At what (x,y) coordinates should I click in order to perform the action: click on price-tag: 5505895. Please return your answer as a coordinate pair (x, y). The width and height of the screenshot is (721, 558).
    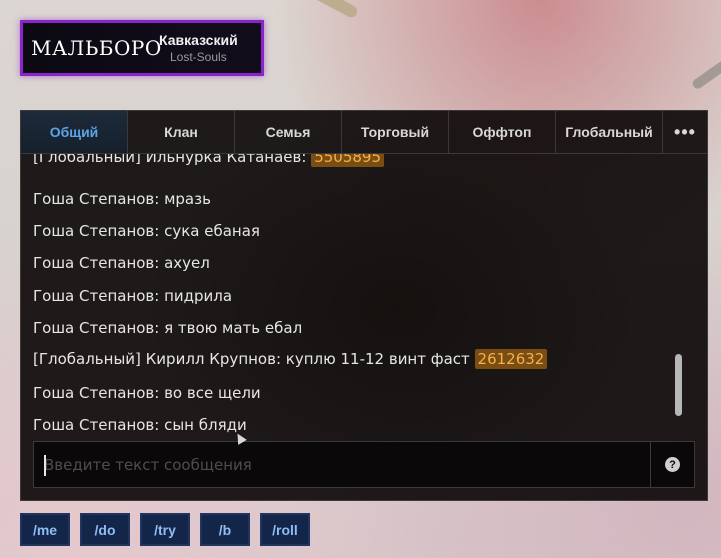
    Looking at the image, I should click on (348, 160).